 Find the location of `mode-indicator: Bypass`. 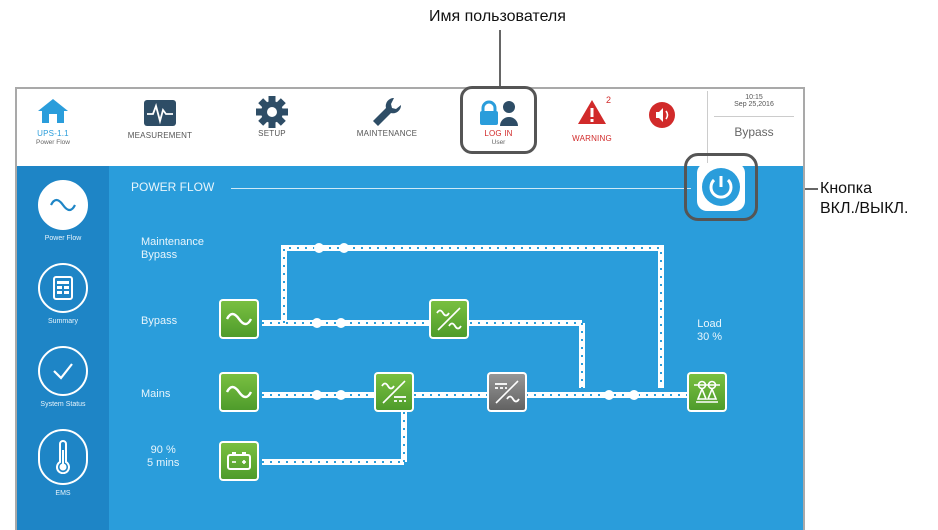

mode-indicator: Bypass is located at coordinates (754, 132).